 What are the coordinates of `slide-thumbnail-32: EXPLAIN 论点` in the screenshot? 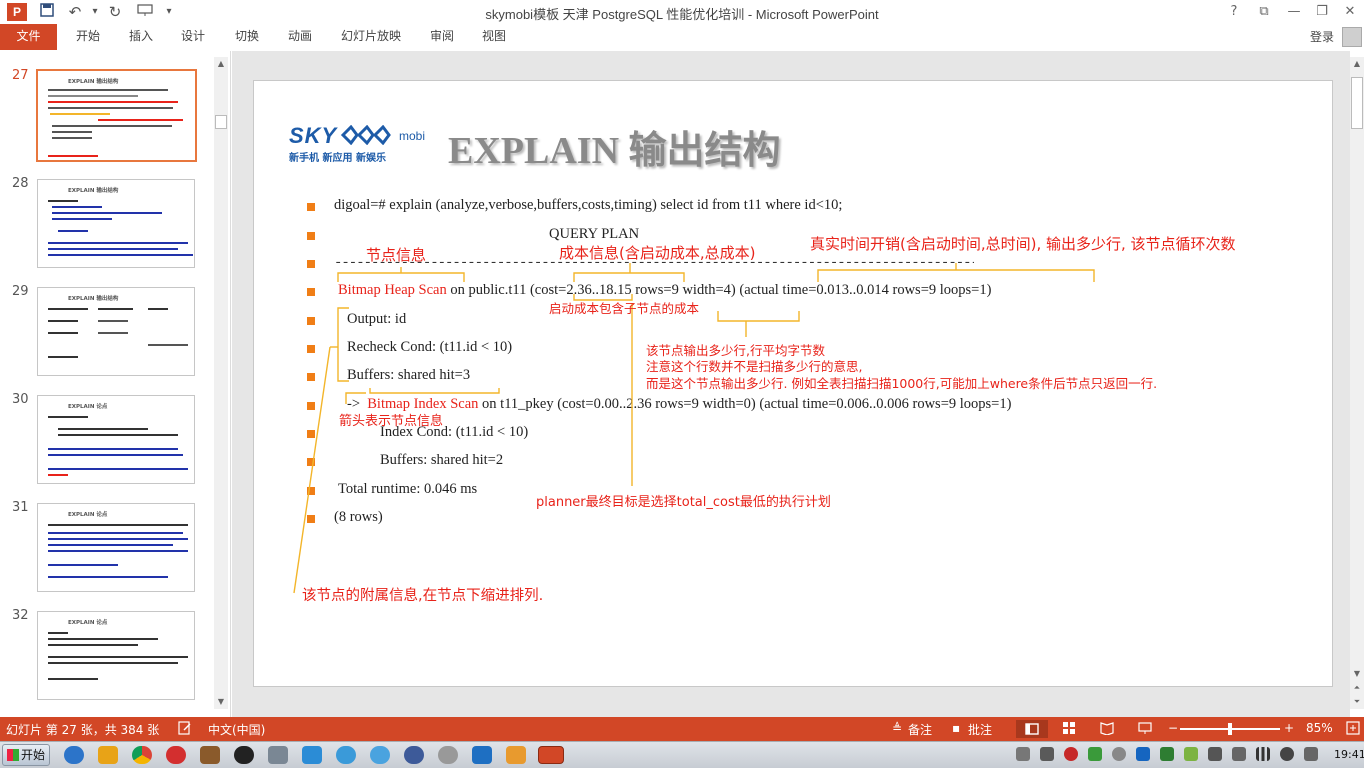 It's located at (116, 655).